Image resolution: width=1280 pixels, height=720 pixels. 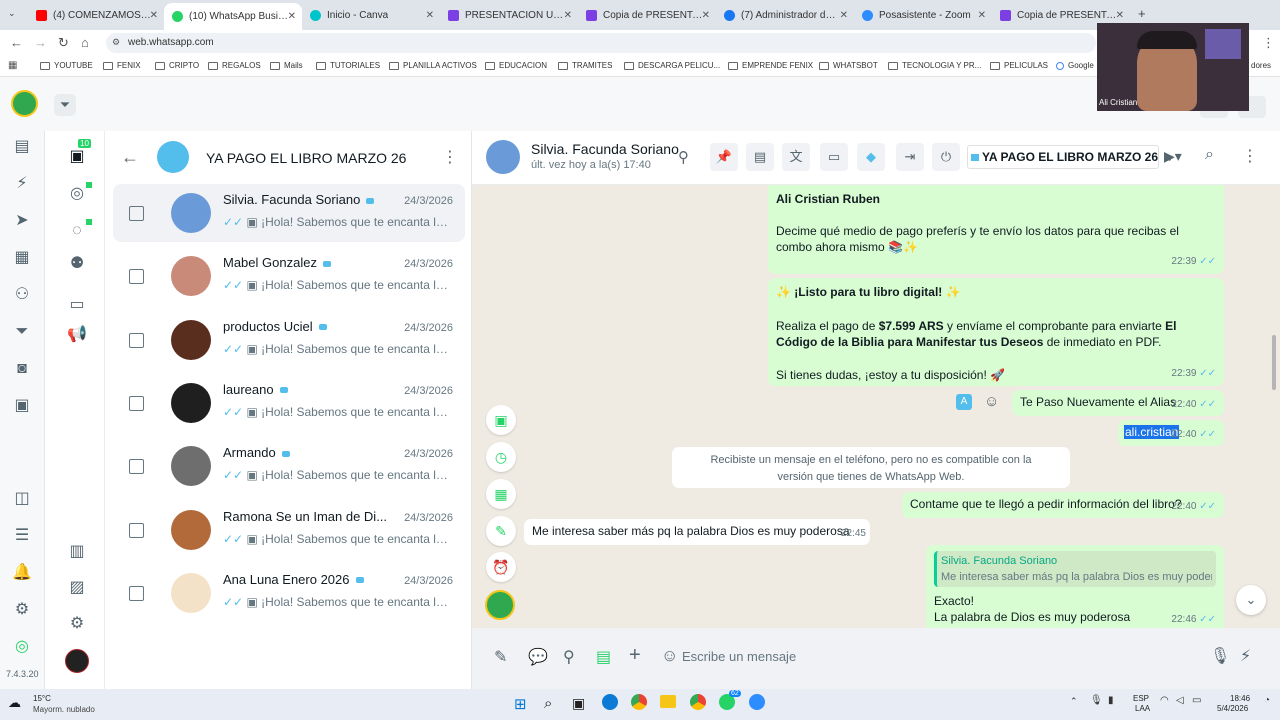 I want to click on communities-icon: ⚉, so click(x=77, y=264).